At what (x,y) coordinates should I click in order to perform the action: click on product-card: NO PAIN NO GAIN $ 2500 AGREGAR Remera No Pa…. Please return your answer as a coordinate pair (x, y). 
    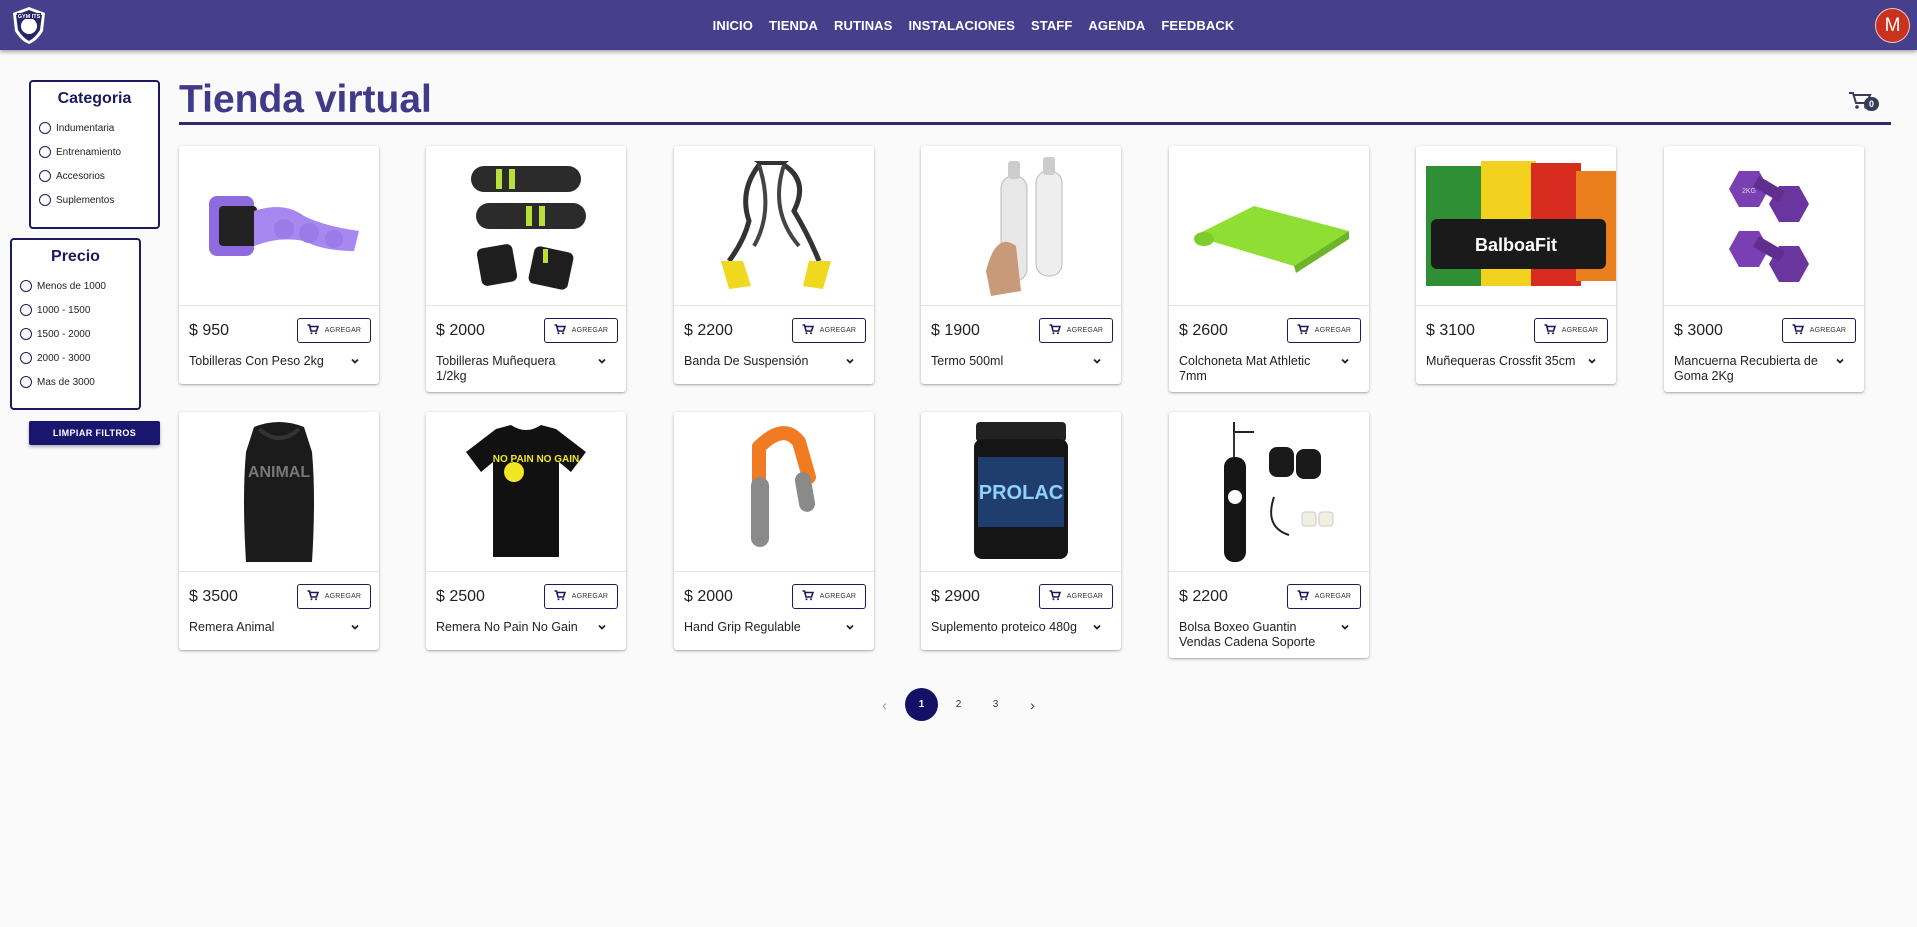
    Looking at the image, I should click on (526, 531).